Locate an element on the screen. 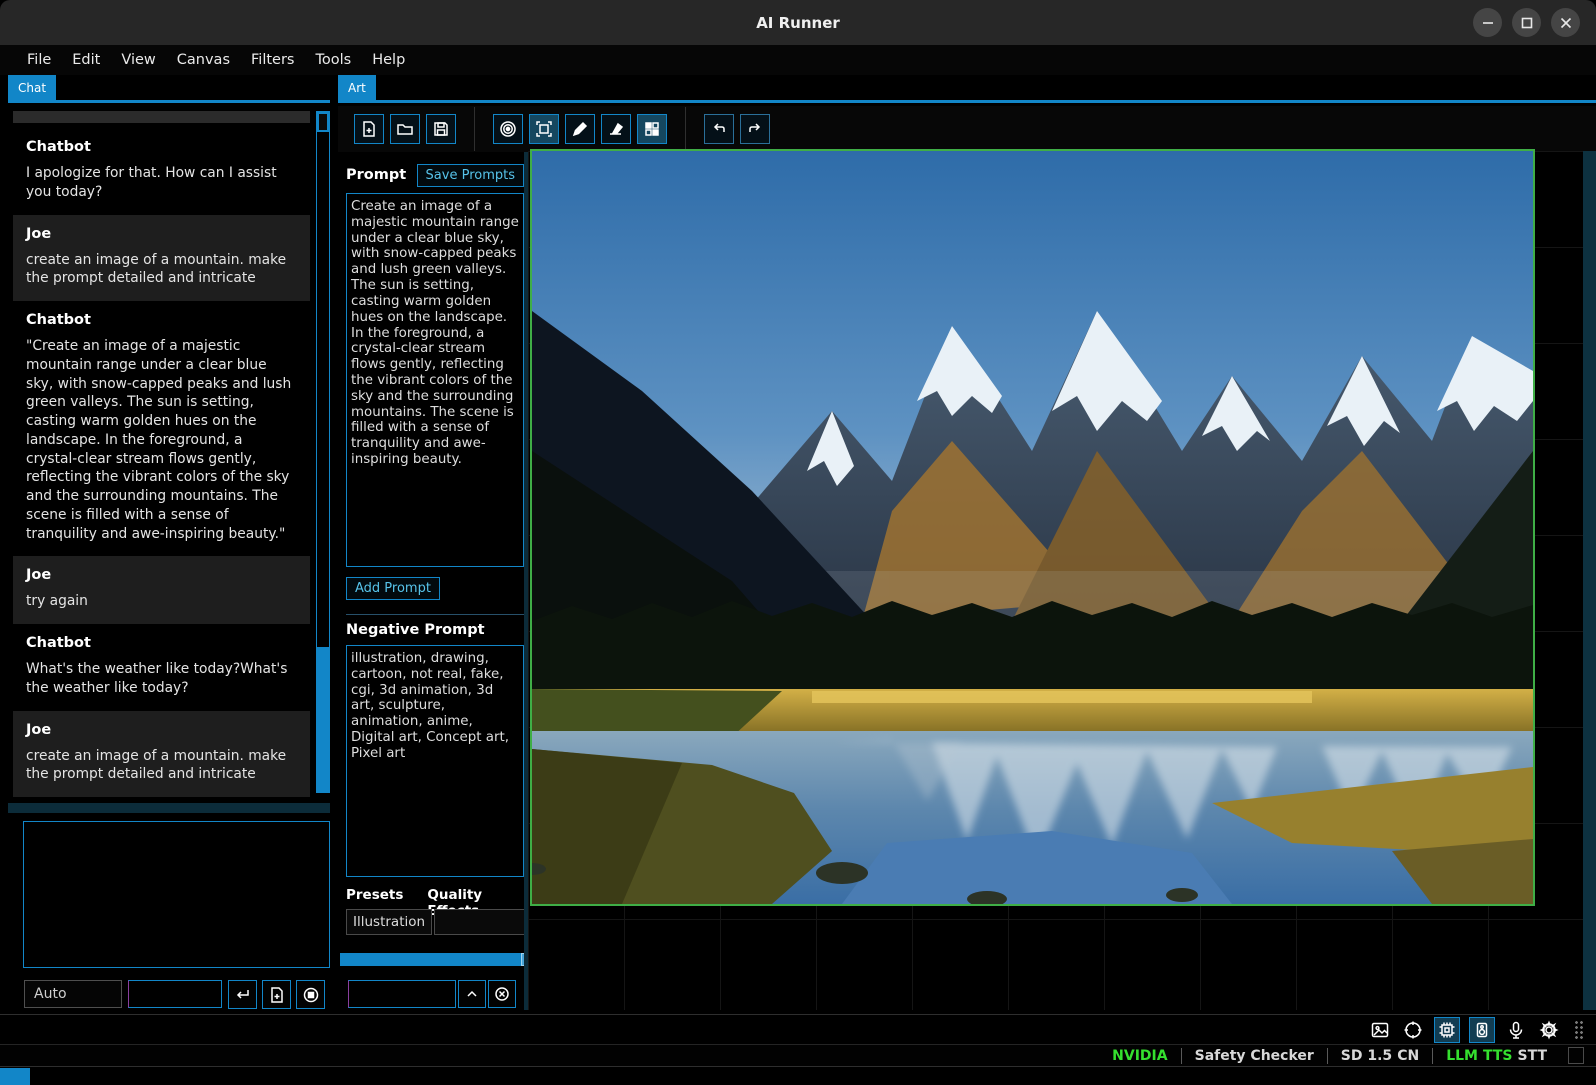 The width and height of the screenshot is (1596, 1085). folder-icon is located at coordinates (405, 129).